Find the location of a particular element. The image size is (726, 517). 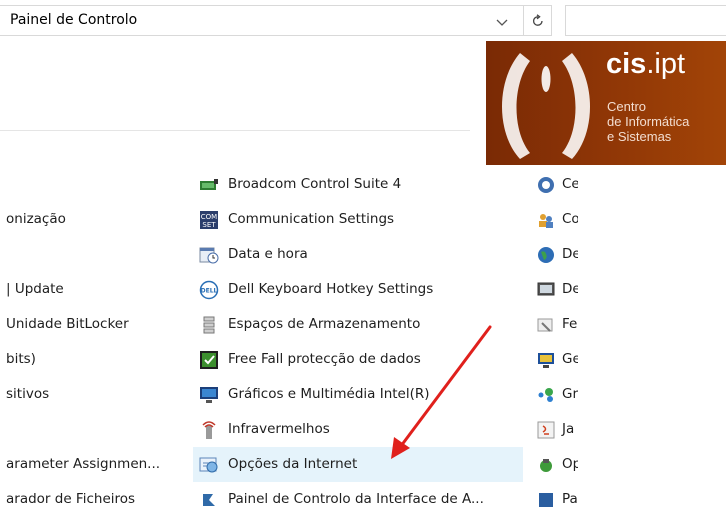

cp-item-internet-options: Opções da Internet is located at coordinates (358, 464).